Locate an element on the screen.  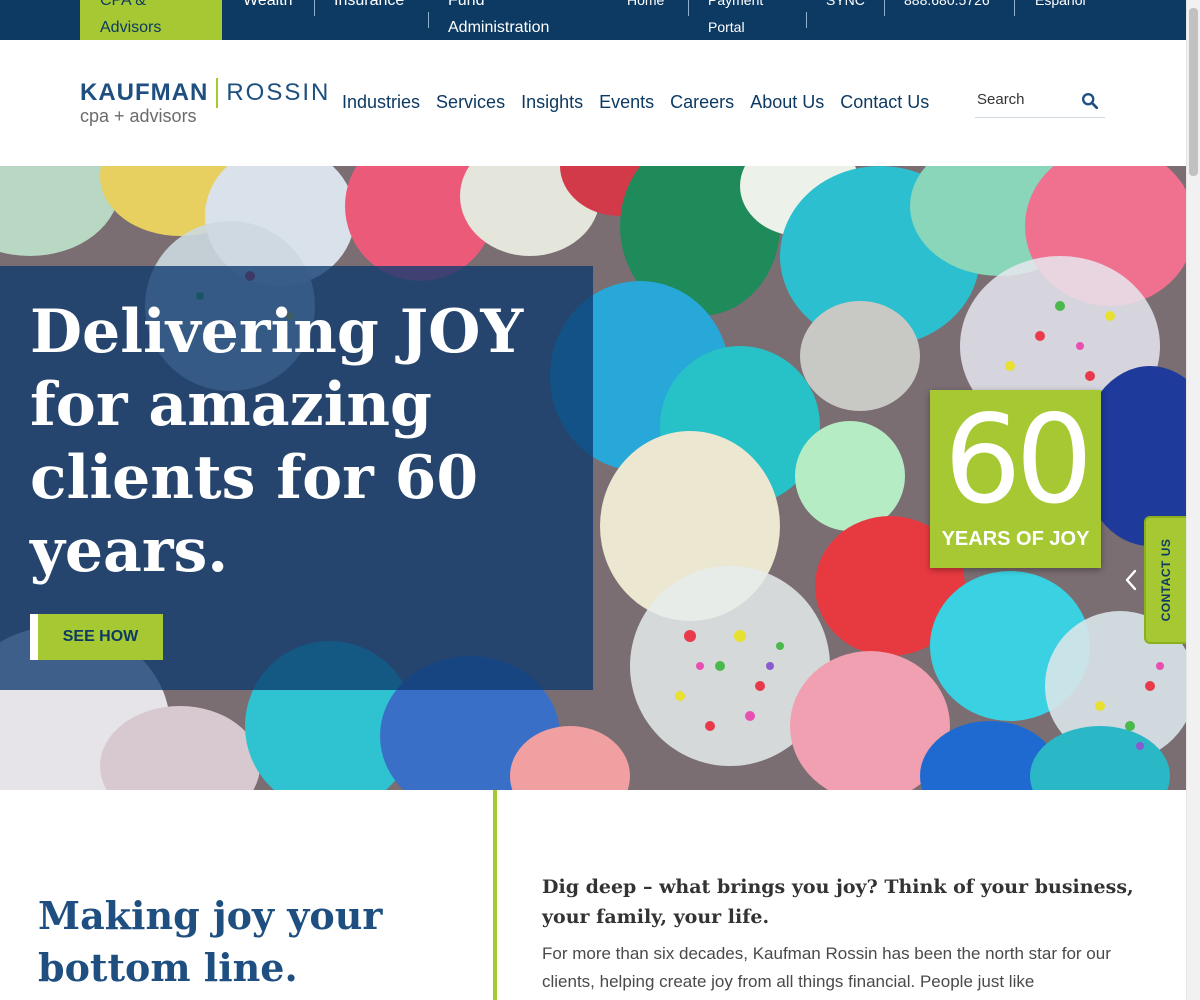
logo-wordmark: KAUFMAN ROSSIN is located at coordinates (205, 93).